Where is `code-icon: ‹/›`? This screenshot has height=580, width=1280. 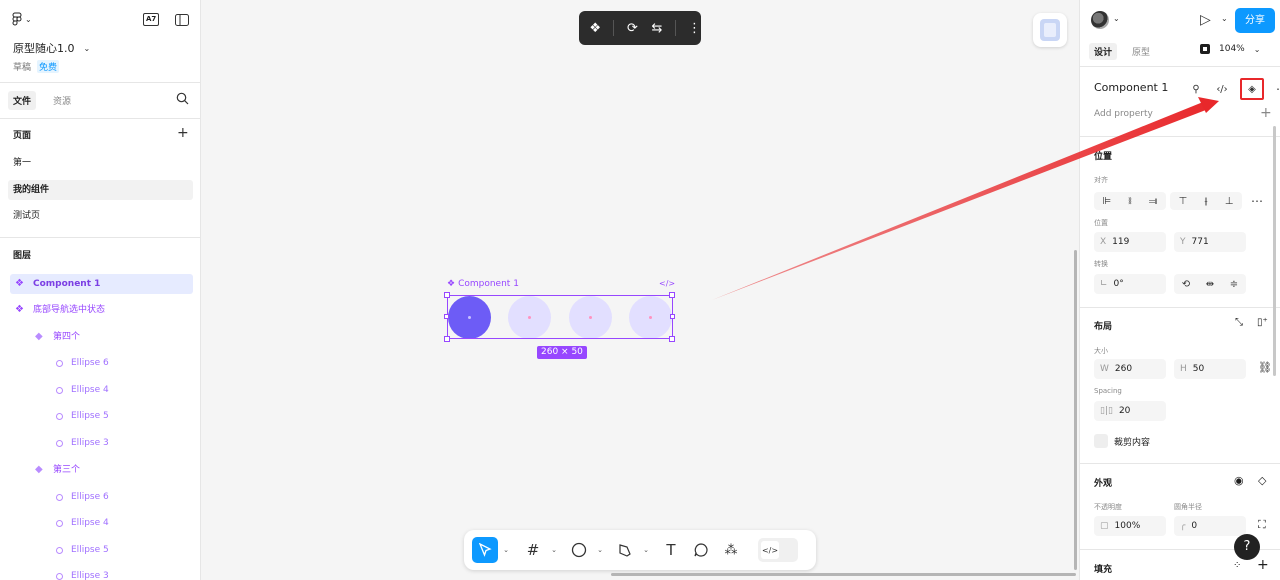
code-icon: ‹/› is located at coordinates (1222, 89).